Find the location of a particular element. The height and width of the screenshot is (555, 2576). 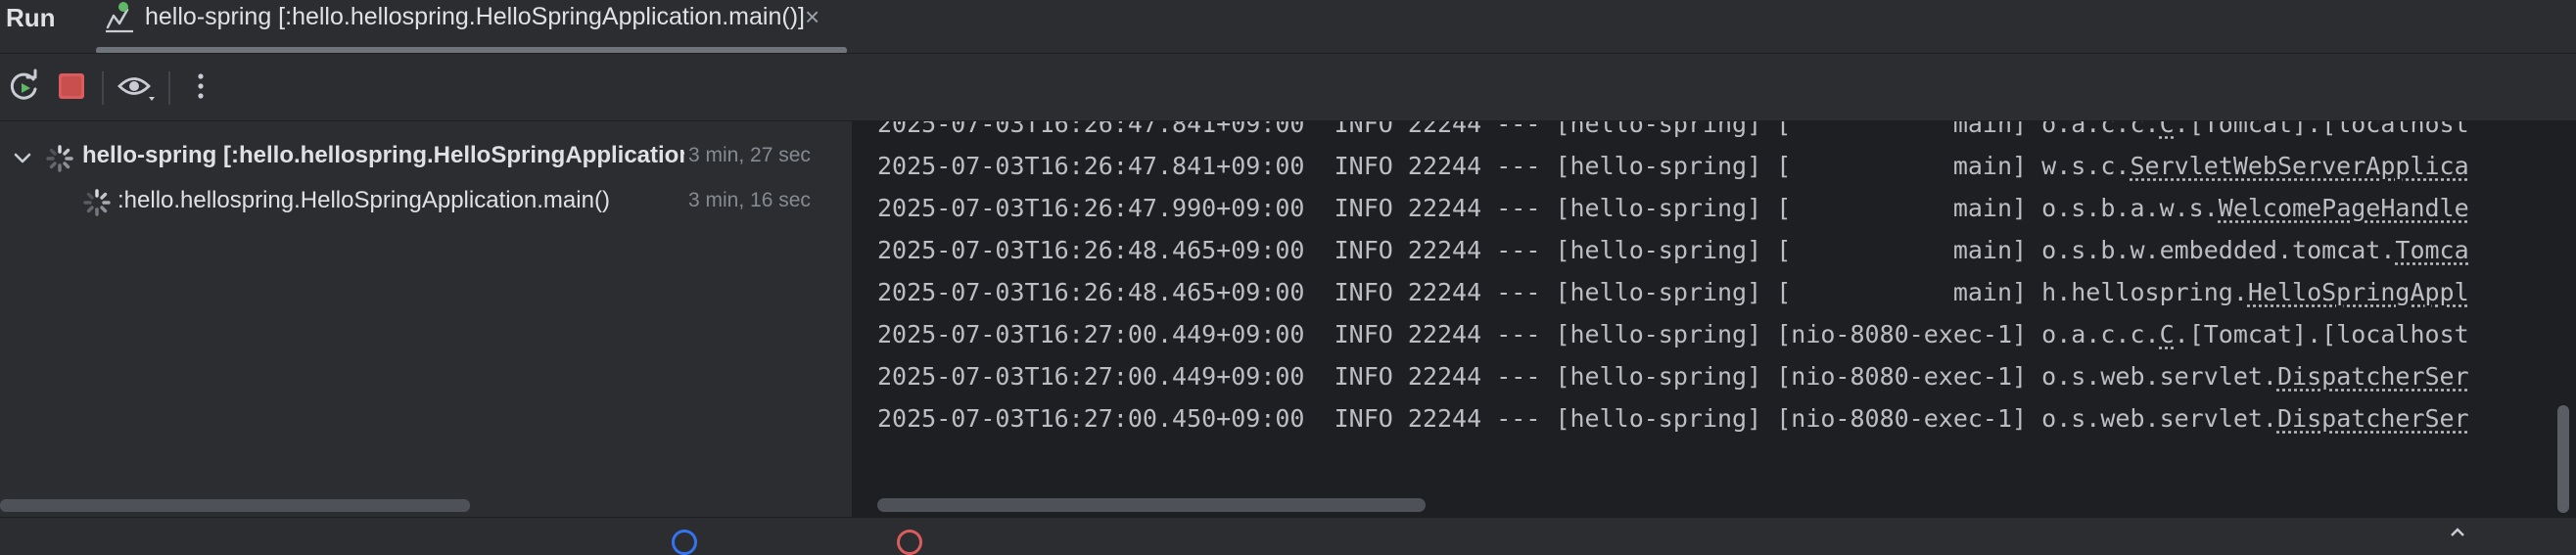

close-icon: × is located at coordinates (812, 17).